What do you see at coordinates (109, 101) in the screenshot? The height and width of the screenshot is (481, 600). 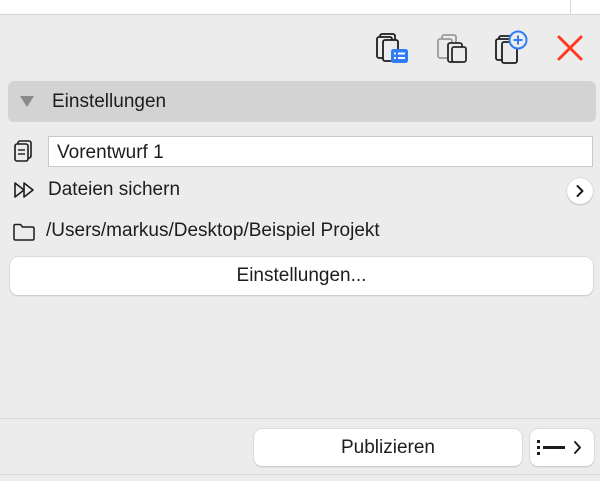 I see `section-title: Einstellungen` at bounding box center [109, 101].